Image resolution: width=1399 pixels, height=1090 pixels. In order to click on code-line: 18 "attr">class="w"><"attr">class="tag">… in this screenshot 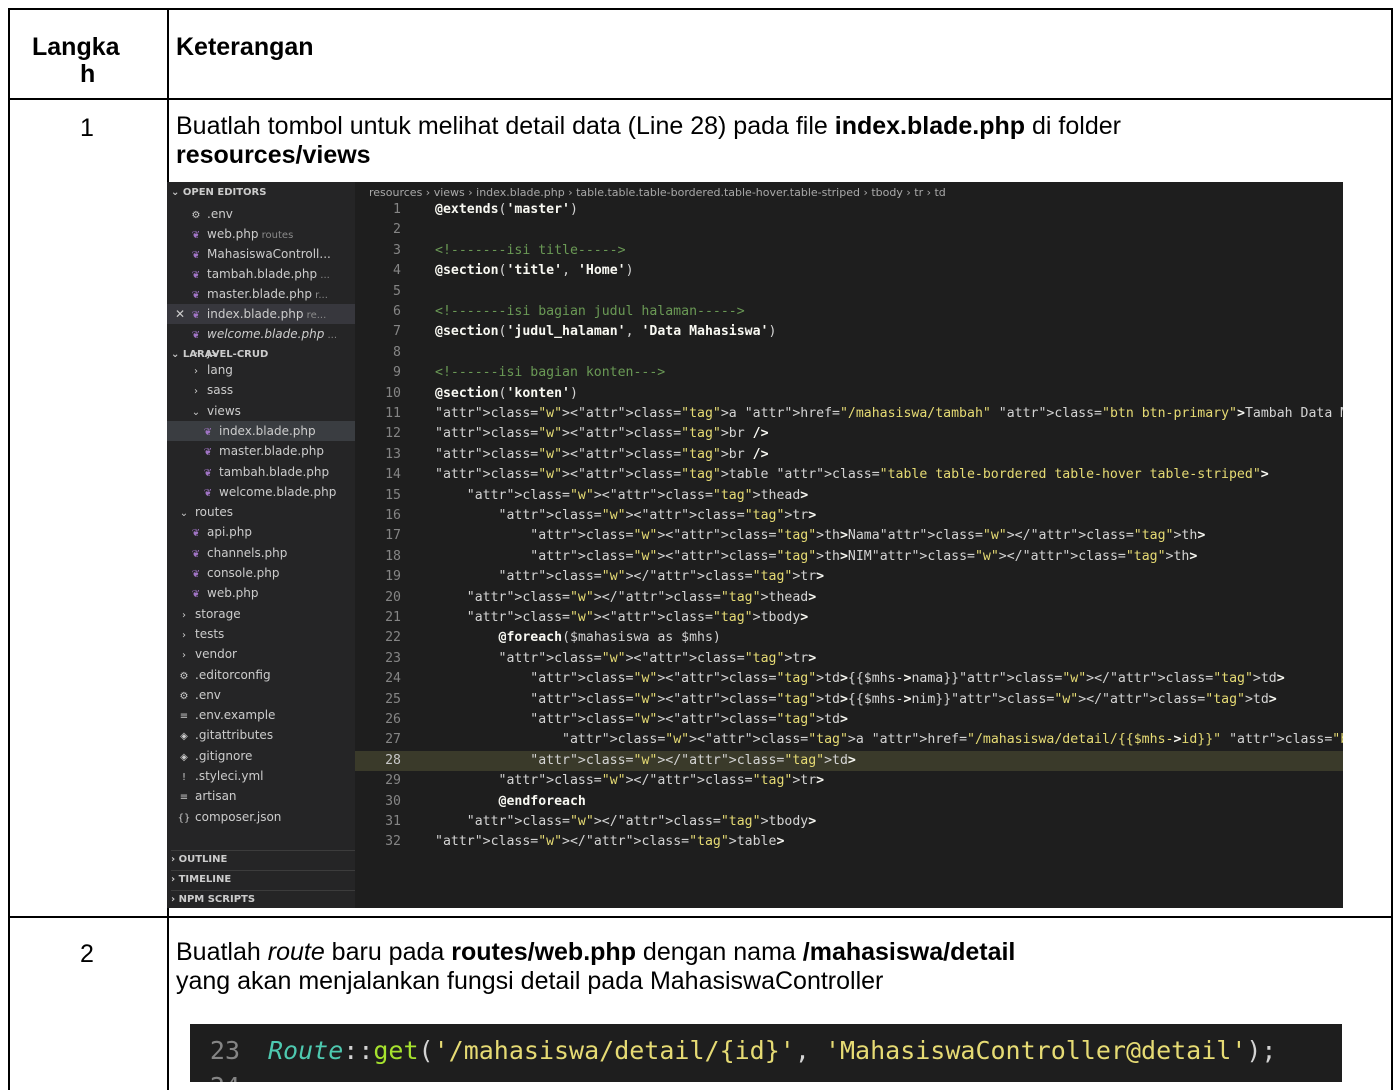, I will do `click(849, 557)`.